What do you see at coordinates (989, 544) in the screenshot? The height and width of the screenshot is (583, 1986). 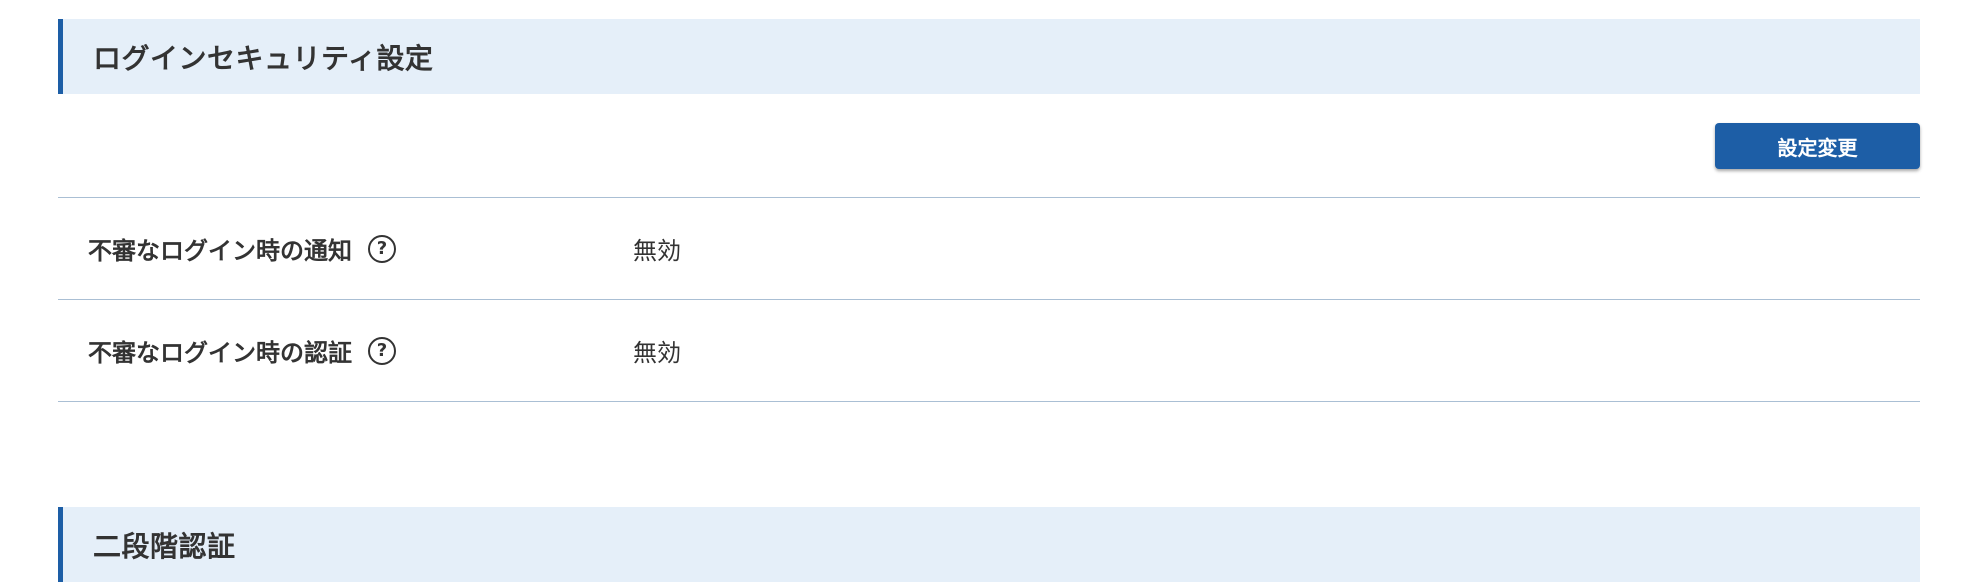 I see `section-header-two-factor: 二段階認証` at bounding box center [989, 544].